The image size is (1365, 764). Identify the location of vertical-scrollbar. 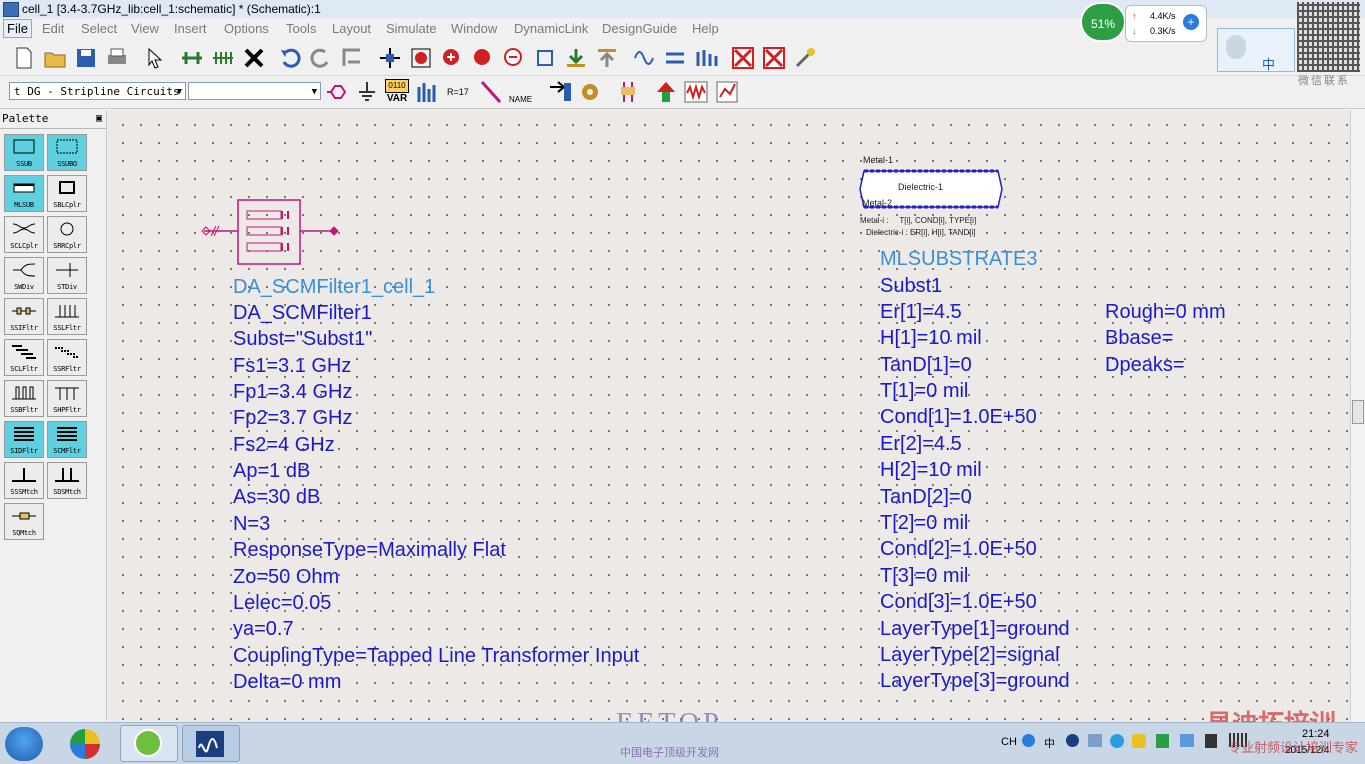
(1357, 416).